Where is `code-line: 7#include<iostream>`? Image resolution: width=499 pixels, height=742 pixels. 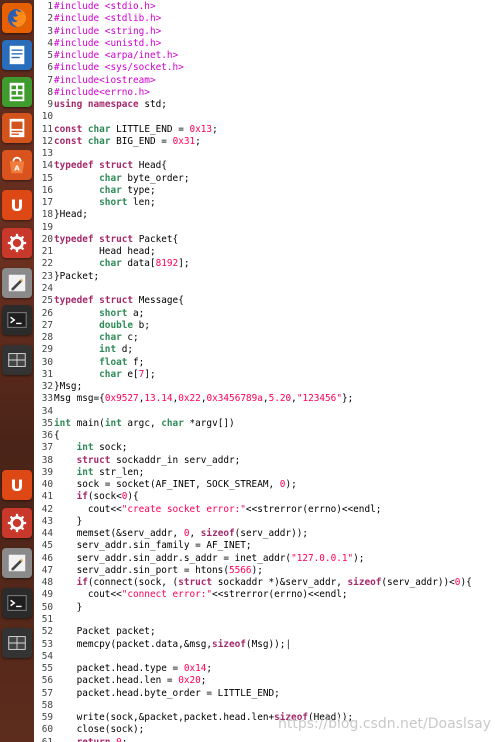 code-line: 7#include<iostream> is located at coordinates (266, 81).